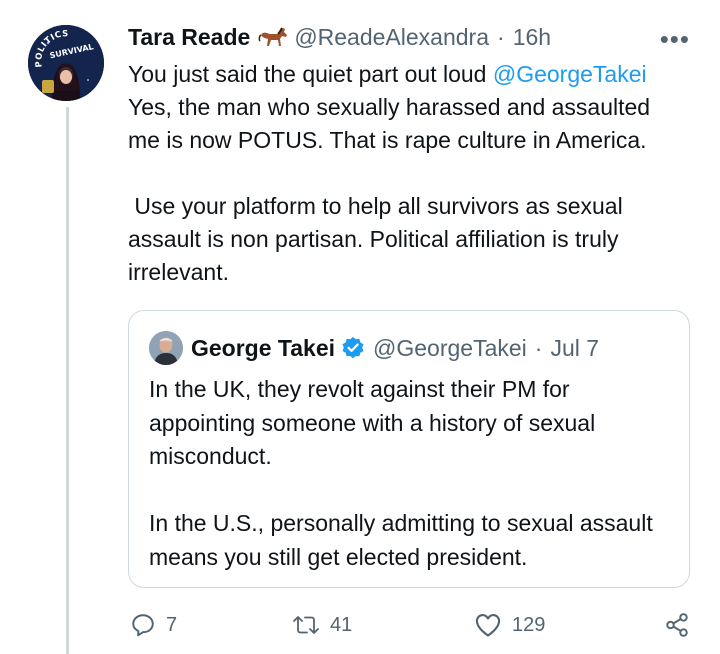 The width and height of the screenshot is (720, 654). What do you see at coordinates (67, 380) in the screenshot?
I see `thread-line` at bounding box center [67, 380].